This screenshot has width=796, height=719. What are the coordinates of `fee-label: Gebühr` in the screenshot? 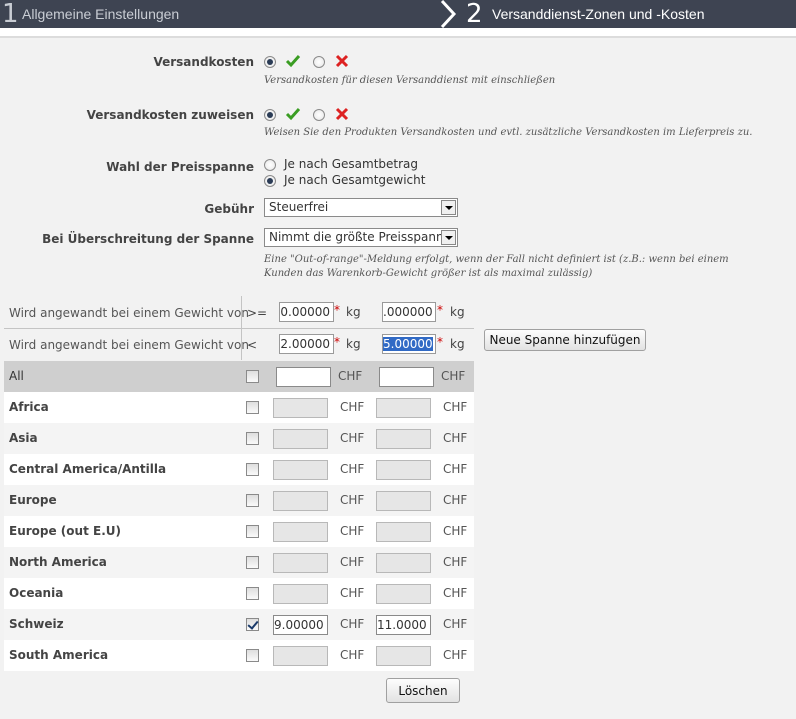 It's located at (229, 209).